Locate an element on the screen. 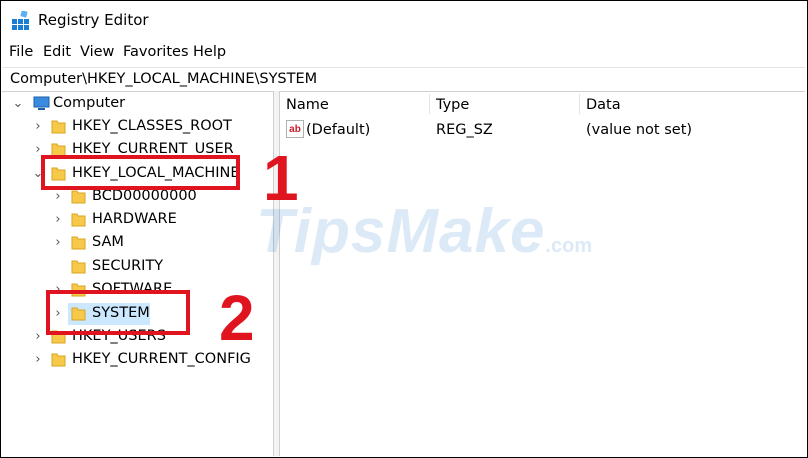  svg-text: ab is located at coordinates (295, 129).